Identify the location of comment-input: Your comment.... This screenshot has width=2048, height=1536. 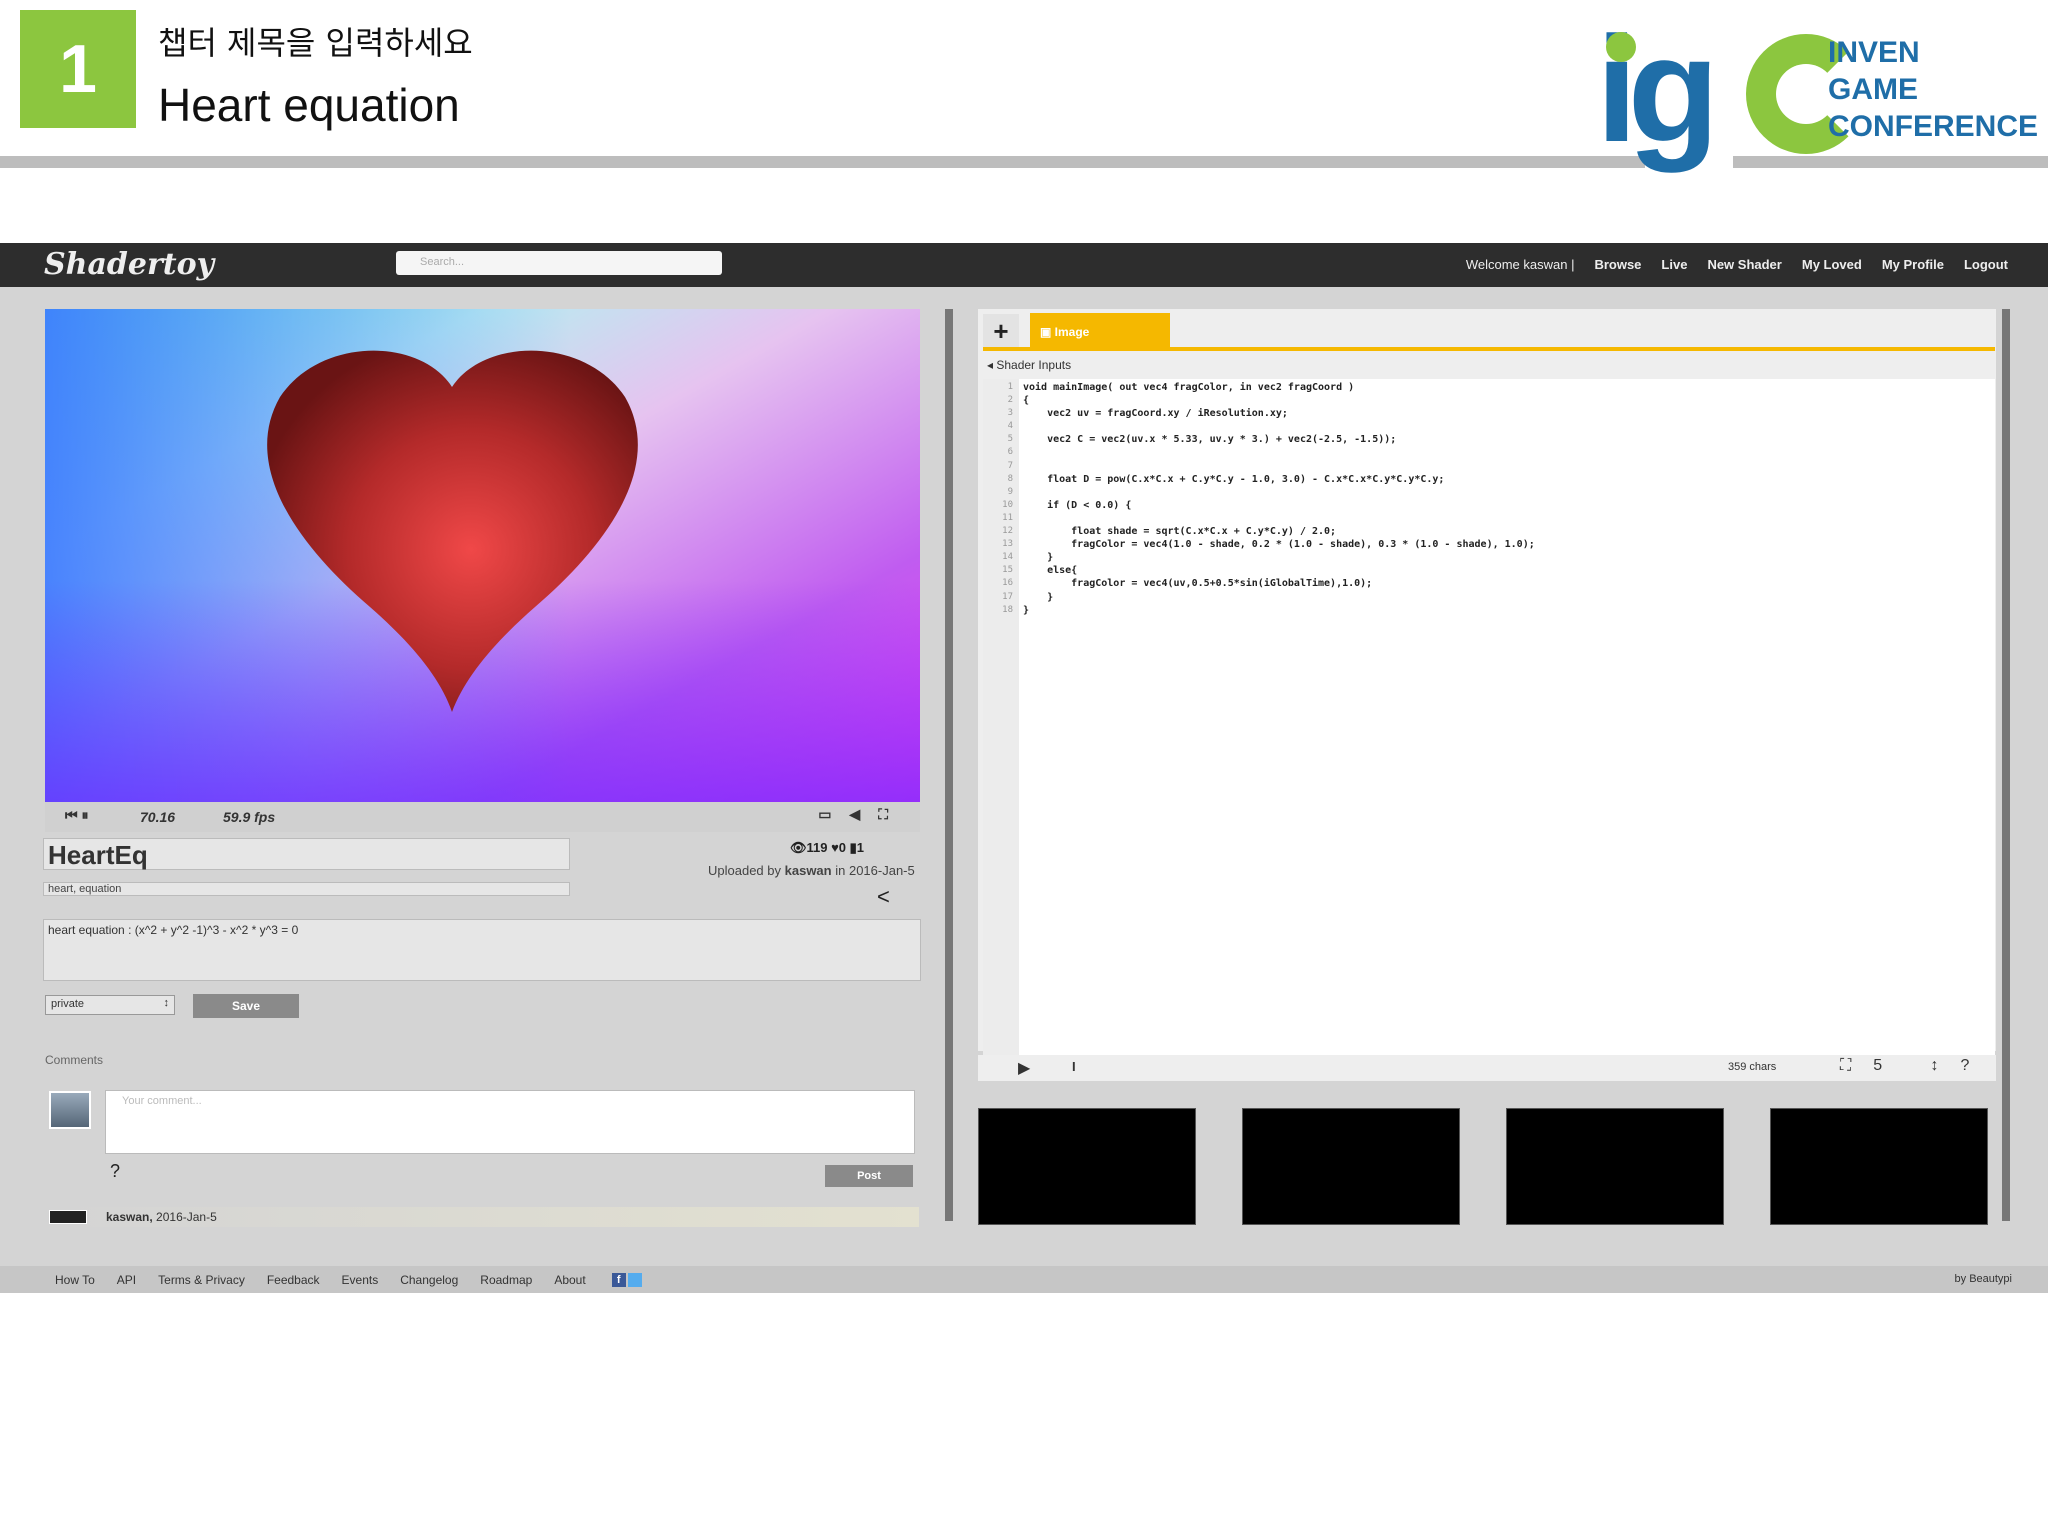
(510, 1122).